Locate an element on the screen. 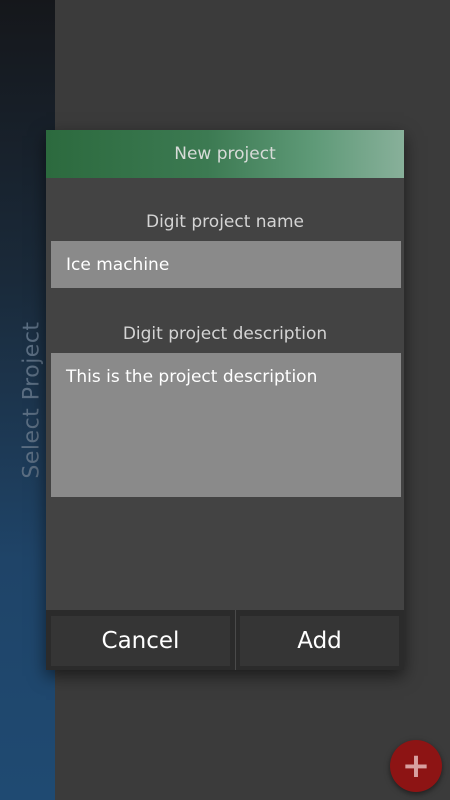 The width and height of the screenshot is (450, 800). add-project-fab: + is located at coordinates (416, 766).